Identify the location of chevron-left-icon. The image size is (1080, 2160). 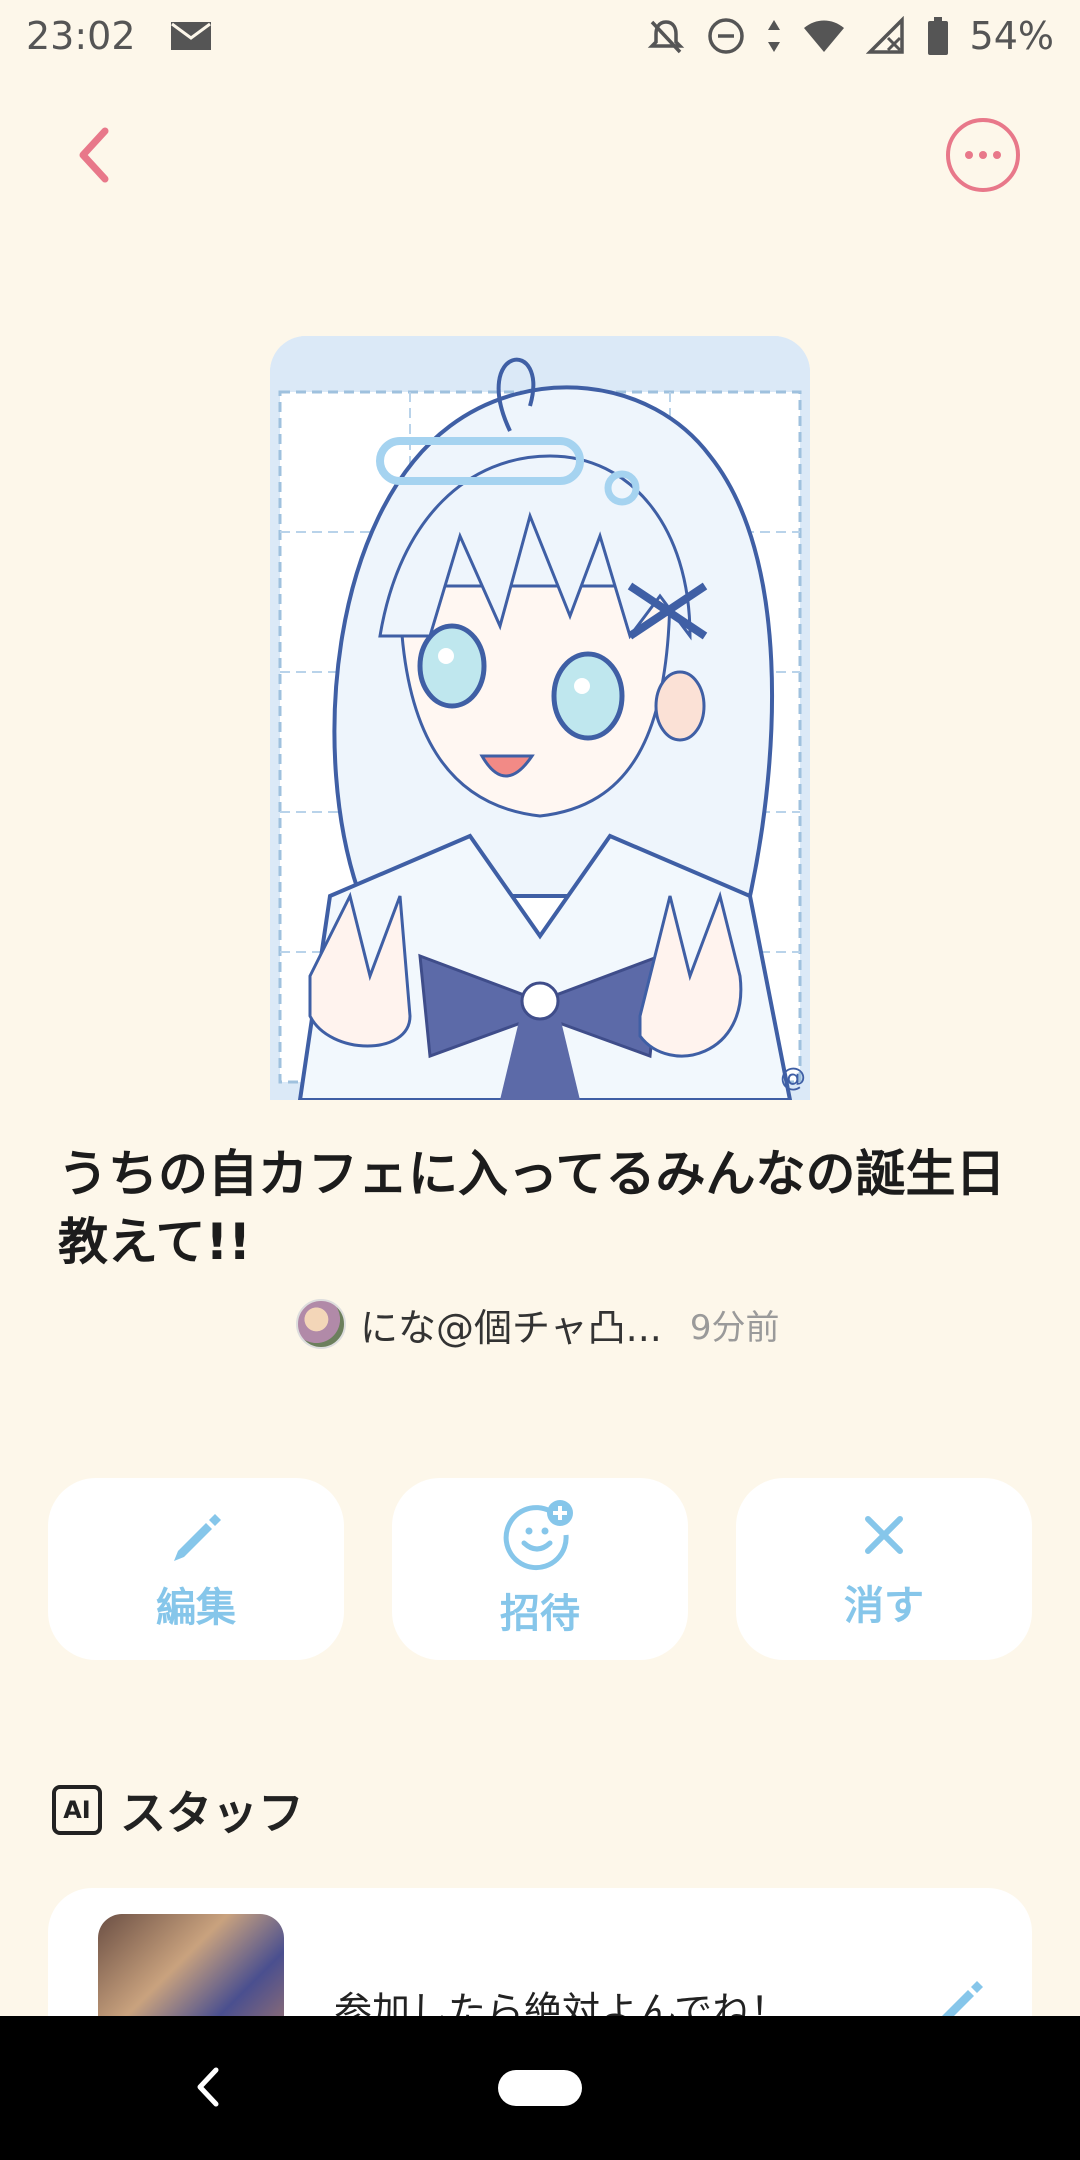
(94, 155).